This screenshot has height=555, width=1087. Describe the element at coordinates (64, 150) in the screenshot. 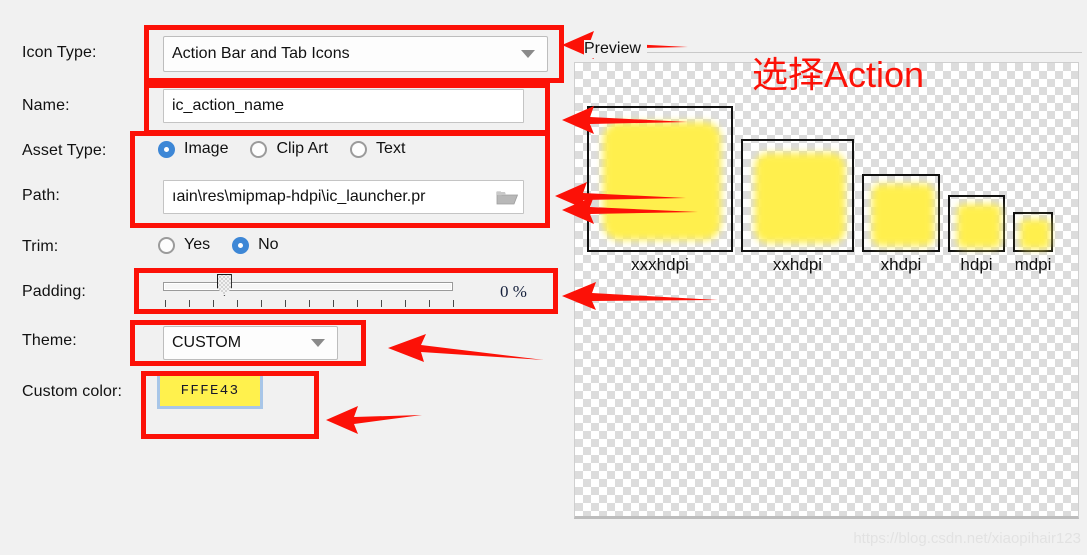

I see `asset-type-label: Asset Type:` at that location.